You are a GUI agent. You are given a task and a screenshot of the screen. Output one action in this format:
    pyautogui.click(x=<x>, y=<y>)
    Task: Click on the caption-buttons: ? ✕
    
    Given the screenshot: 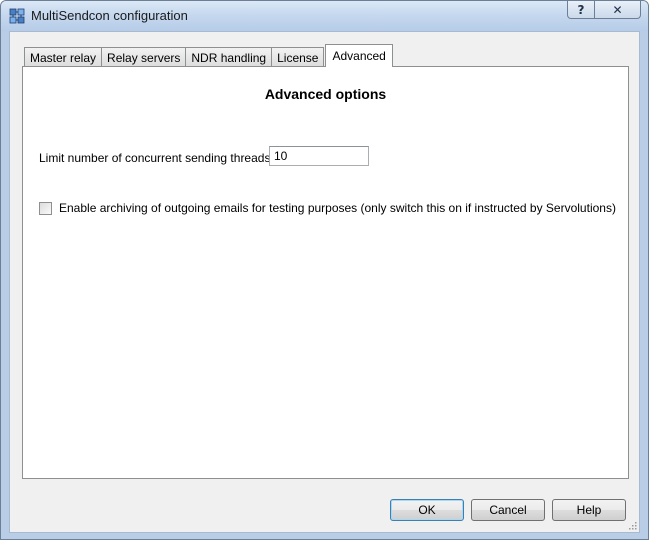 What is the action you would take?
    pyautogui.click(x=604, y=10)
    